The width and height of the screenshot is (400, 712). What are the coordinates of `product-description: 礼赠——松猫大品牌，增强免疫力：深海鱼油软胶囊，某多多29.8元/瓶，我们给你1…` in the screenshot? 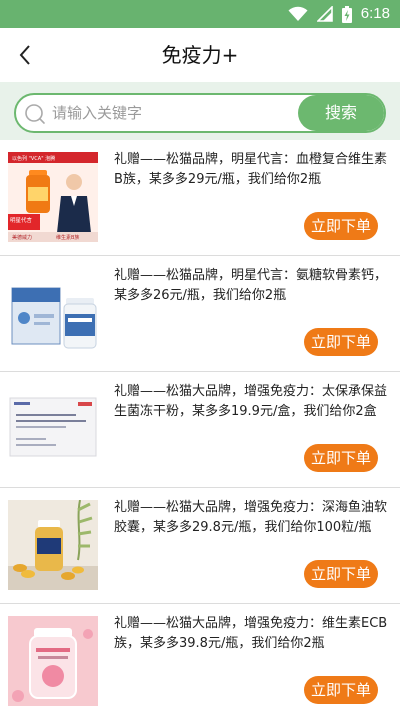 It's located at (251, 517).